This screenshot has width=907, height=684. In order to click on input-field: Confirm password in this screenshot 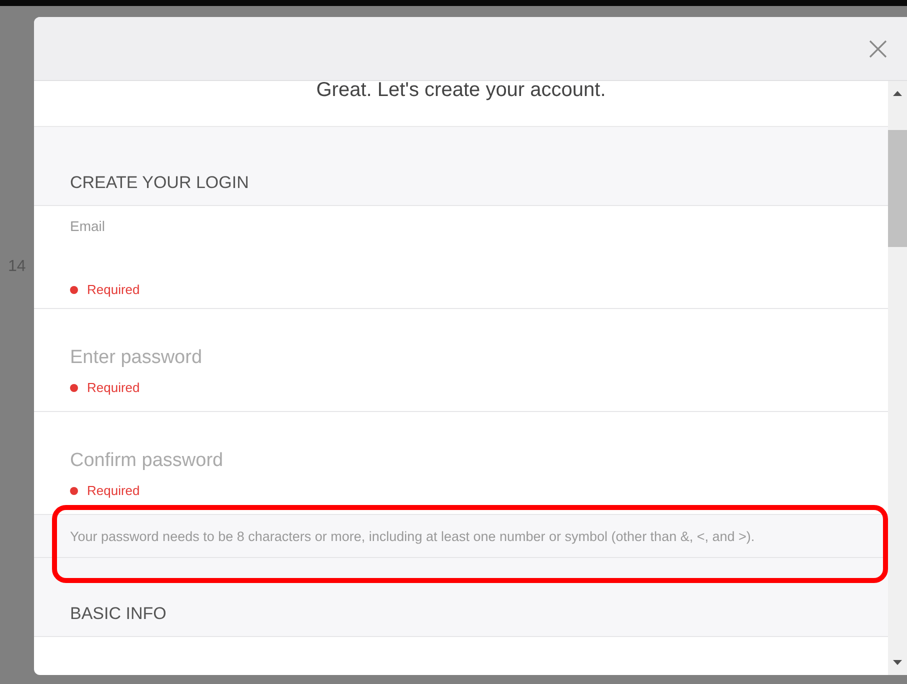, I will do `click(461, 461)`.